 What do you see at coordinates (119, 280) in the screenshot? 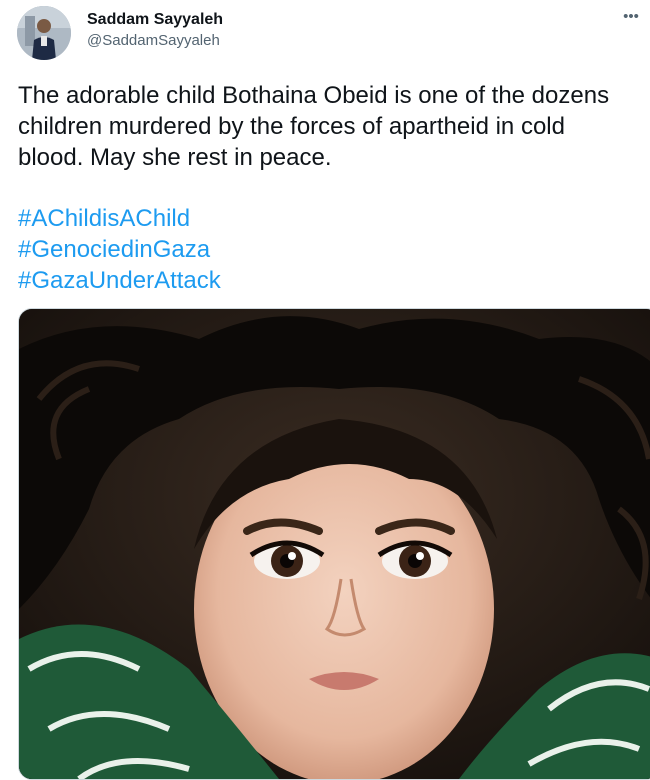
I see `hashtag-link: #GazaUnderAttack` at bounding box center [119, 280].